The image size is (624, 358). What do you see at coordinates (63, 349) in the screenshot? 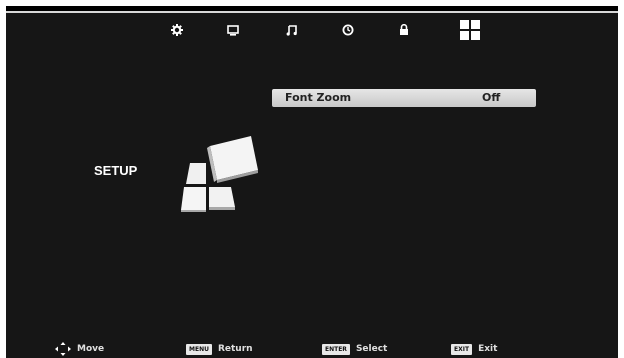
I see `move-arrows-icon` at bounding box center [63, 349].